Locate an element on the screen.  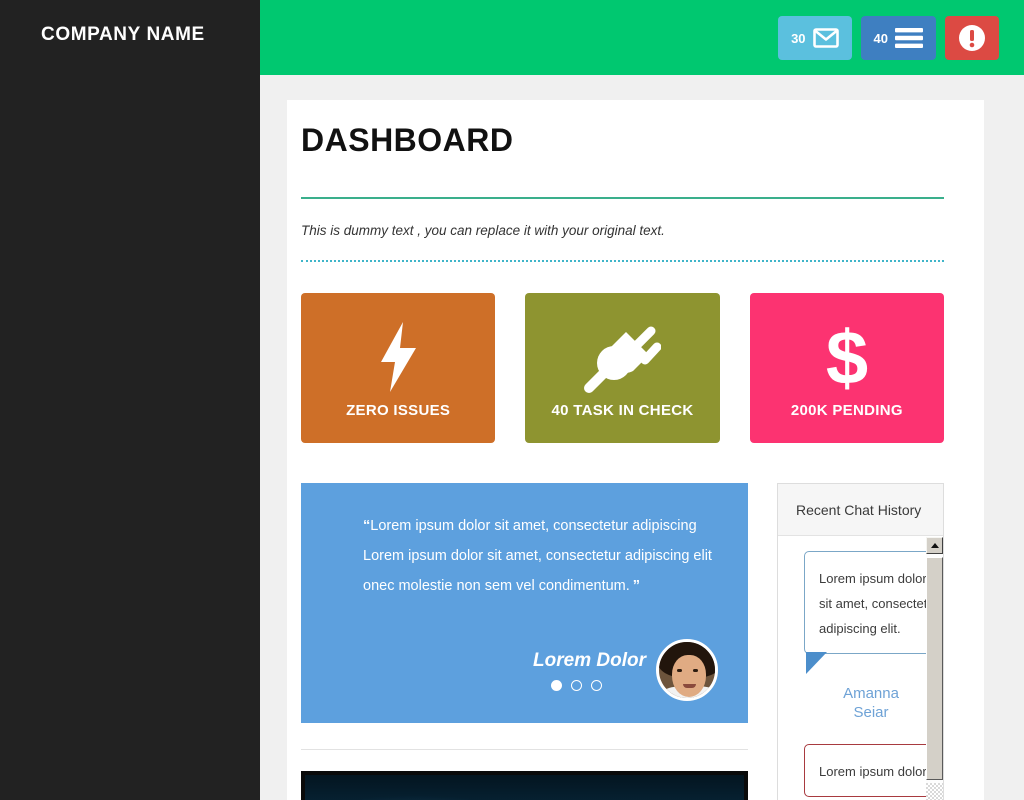
top-header-bar: 30 40 is located at coordinates (642, 37).